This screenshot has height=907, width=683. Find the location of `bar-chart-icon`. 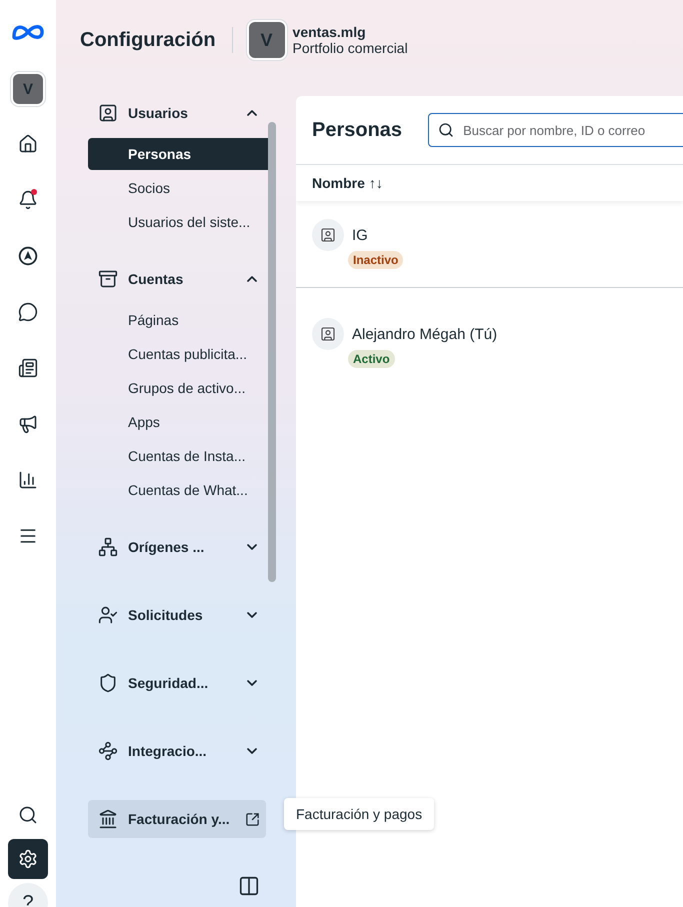

bar-chart-icon is located at coordinates (28, 480).